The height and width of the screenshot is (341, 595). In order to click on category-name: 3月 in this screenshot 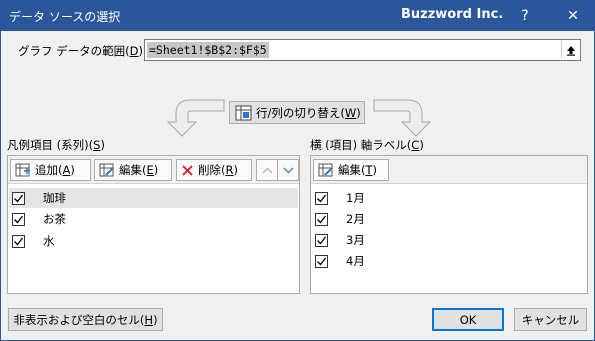, I will do `click(355, 240)`.